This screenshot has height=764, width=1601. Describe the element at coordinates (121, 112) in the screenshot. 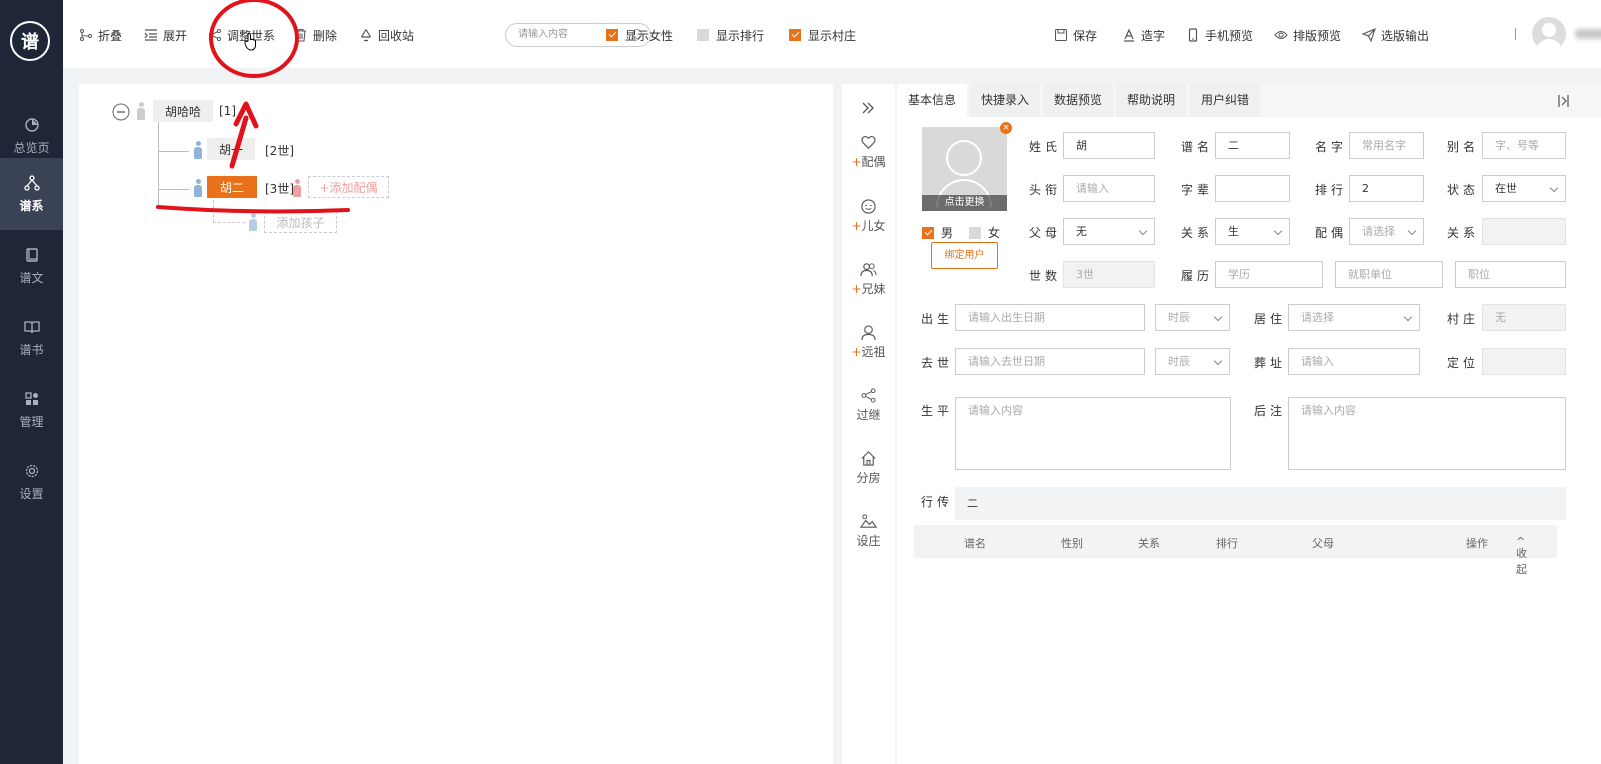

I see `collapse-node-icon` at that location.